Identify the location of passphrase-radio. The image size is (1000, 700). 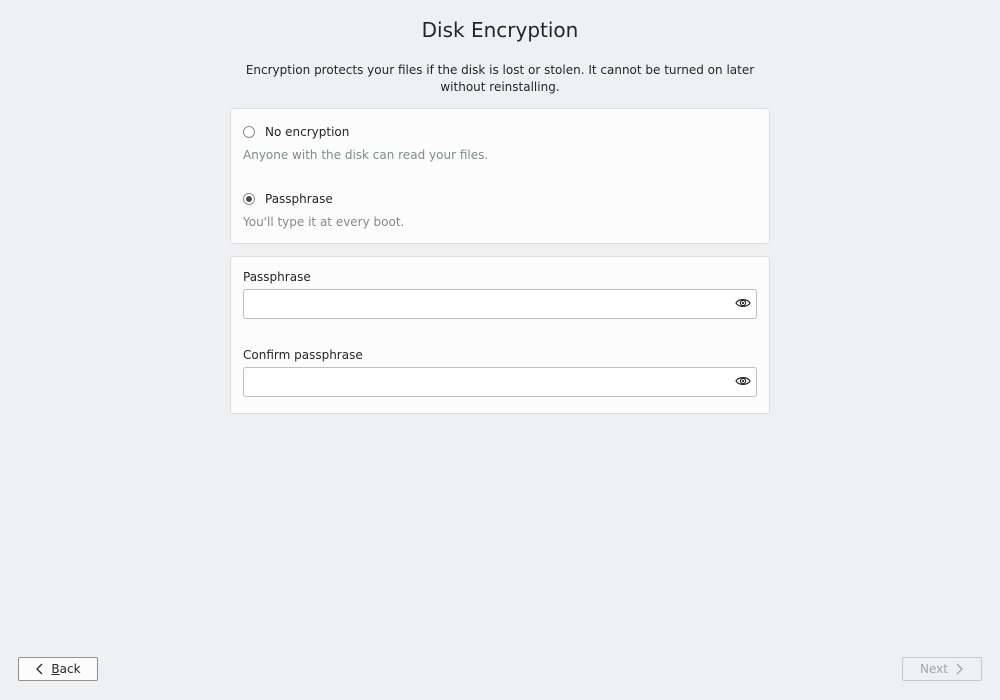
(249, 199).